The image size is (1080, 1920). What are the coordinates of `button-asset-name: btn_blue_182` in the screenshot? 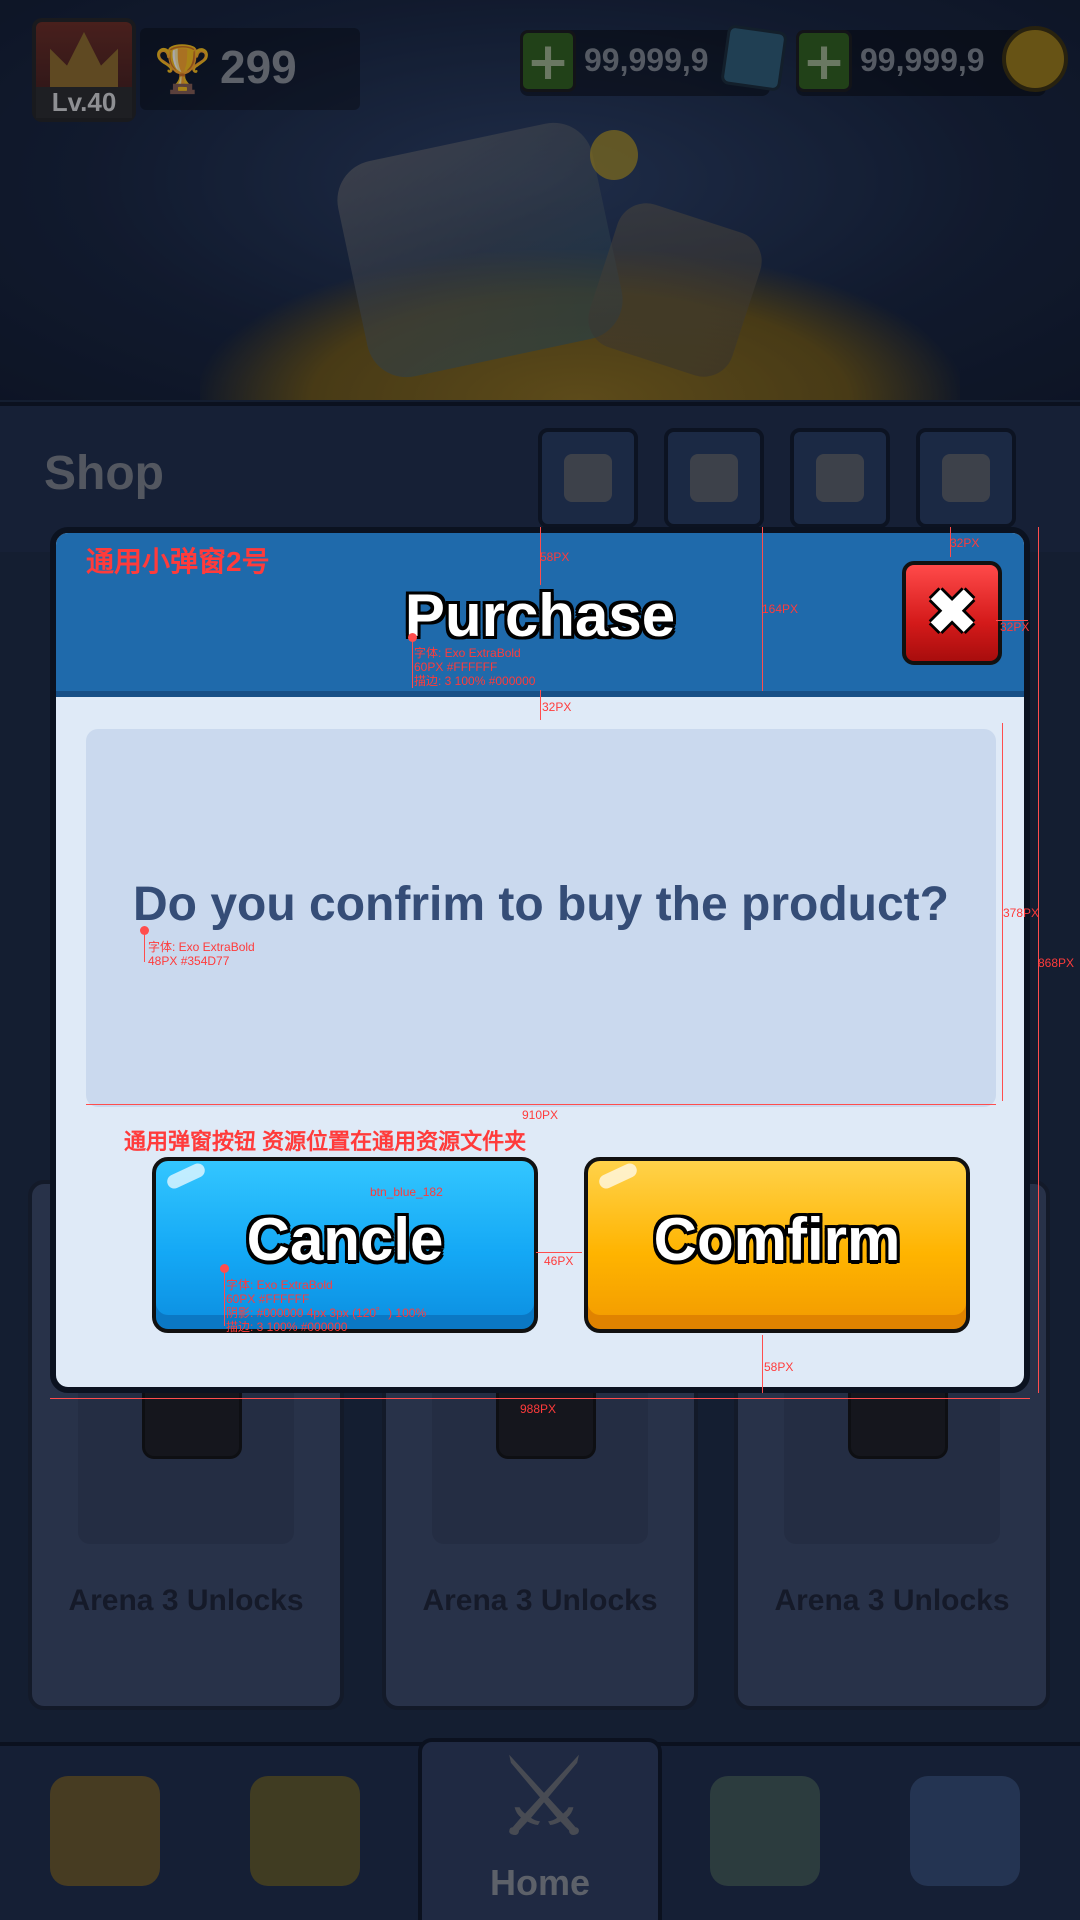 It's located at (406, 1192).